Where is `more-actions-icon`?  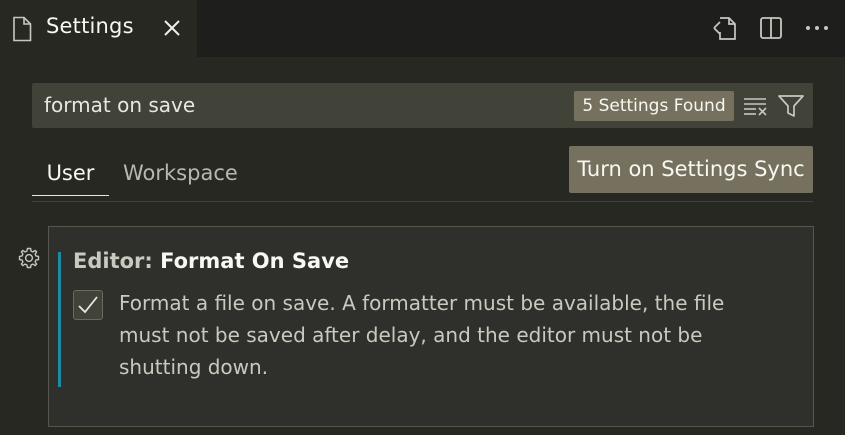
more-actions-icon is located at coordinates (817, 28).